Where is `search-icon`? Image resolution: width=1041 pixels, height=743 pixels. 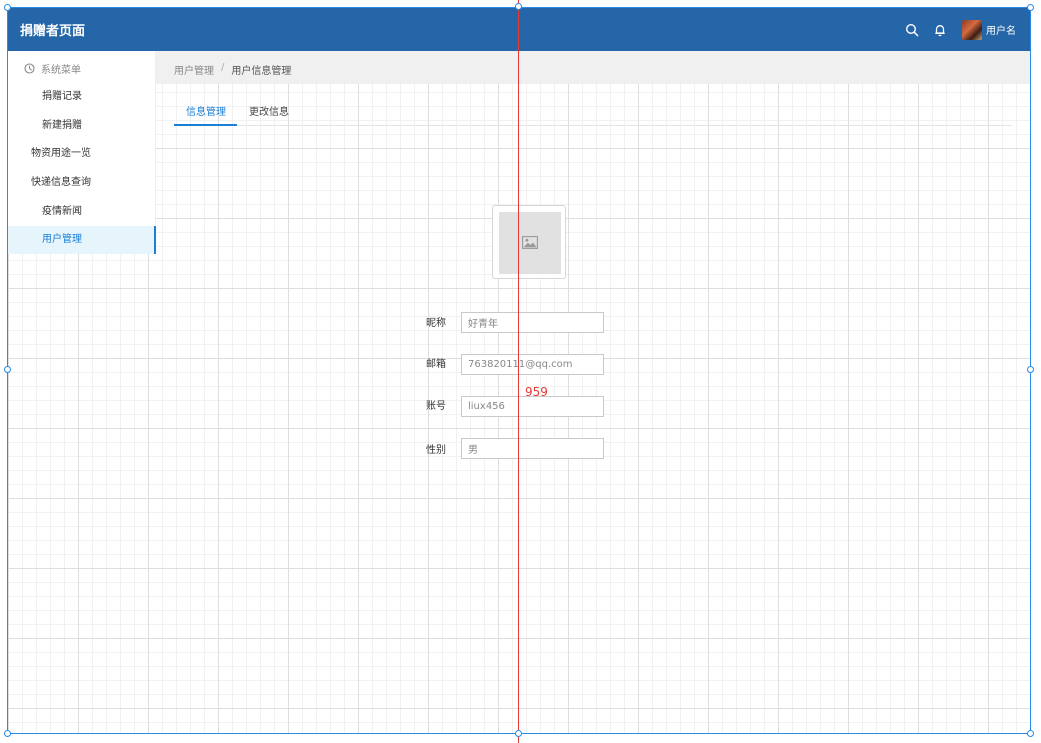 search-icon is located at coordinates (912, 30).